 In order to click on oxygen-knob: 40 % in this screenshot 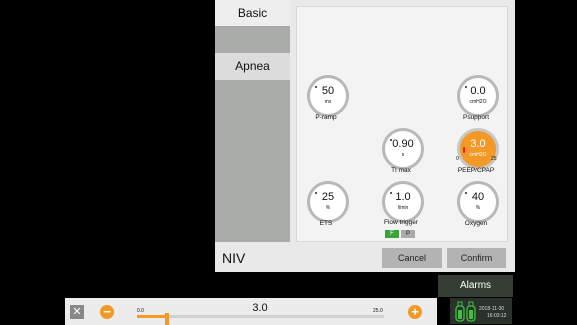, I will do `click(478, 202)`.